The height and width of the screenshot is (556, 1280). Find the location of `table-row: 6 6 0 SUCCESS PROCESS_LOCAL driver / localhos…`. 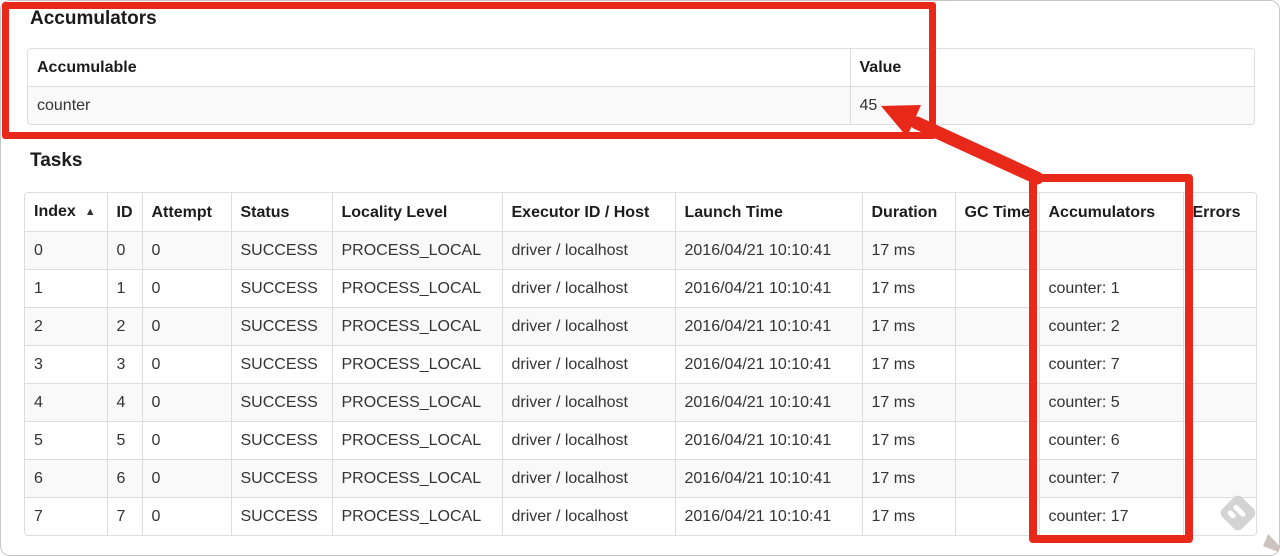

table-row: 6 6 0 SUCCESS PROCESS_LOCAL driver / localhos… is located at coordinates (640, 478).